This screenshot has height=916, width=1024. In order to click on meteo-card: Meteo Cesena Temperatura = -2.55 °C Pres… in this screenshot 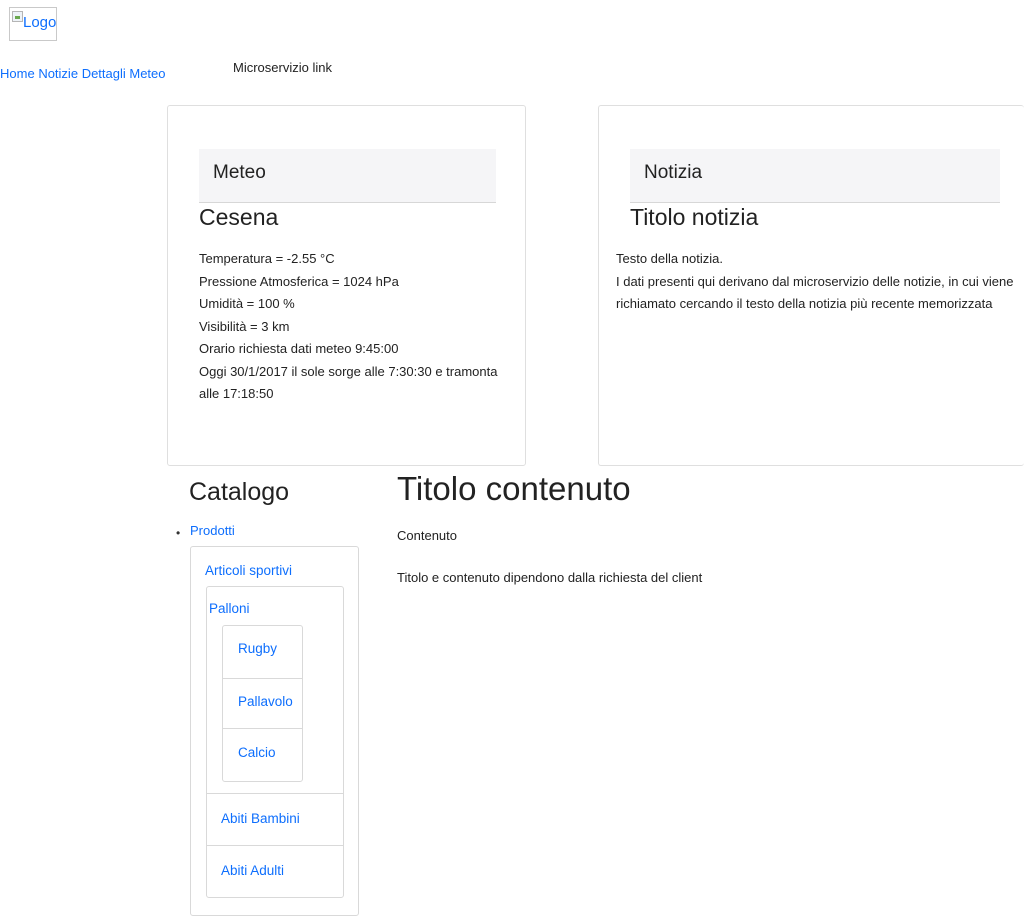, I will do `click(346, 285)`.